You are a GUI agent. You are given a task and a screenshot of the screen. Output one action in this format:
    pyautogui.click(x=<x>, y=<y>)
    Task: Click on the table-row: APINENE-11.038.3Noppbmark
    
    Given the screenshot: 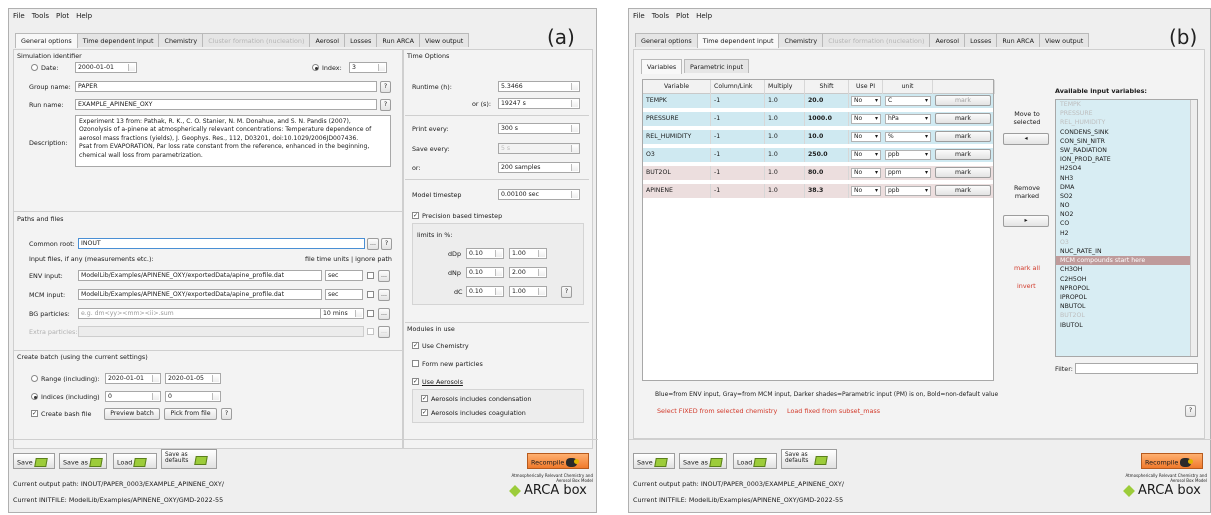 What is the action you would take?
    pyautogui.click(x=818, y=191)
    